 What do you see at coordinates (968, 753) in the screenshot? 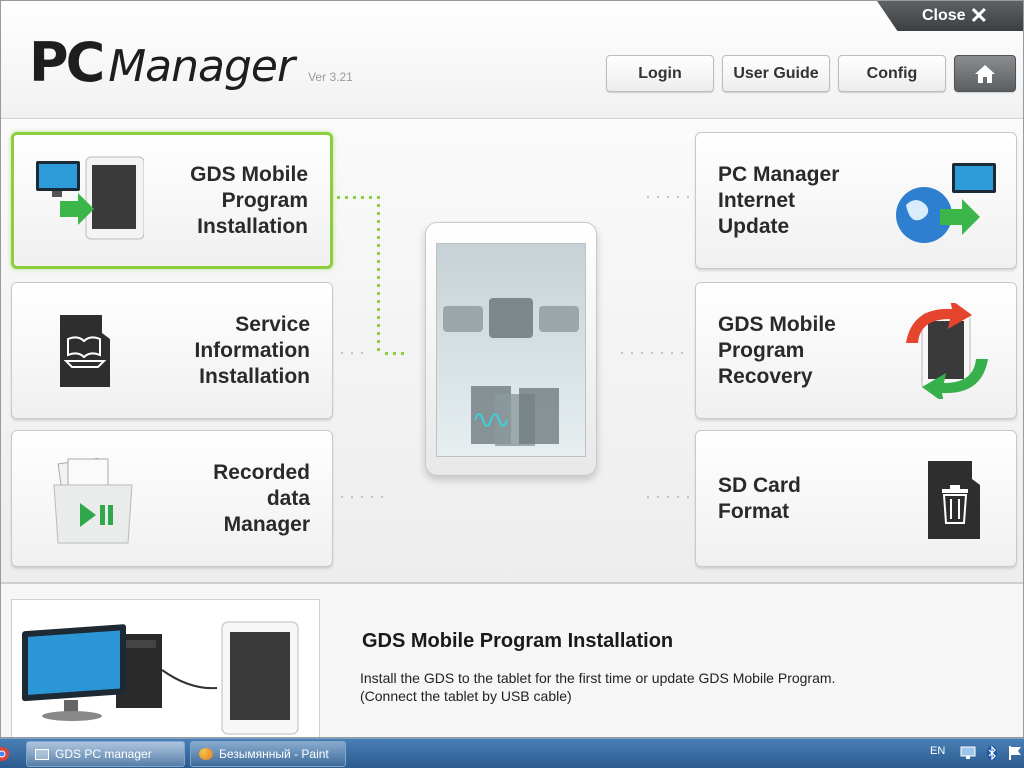
I see `network-icon` at bounding box center [968, 753].